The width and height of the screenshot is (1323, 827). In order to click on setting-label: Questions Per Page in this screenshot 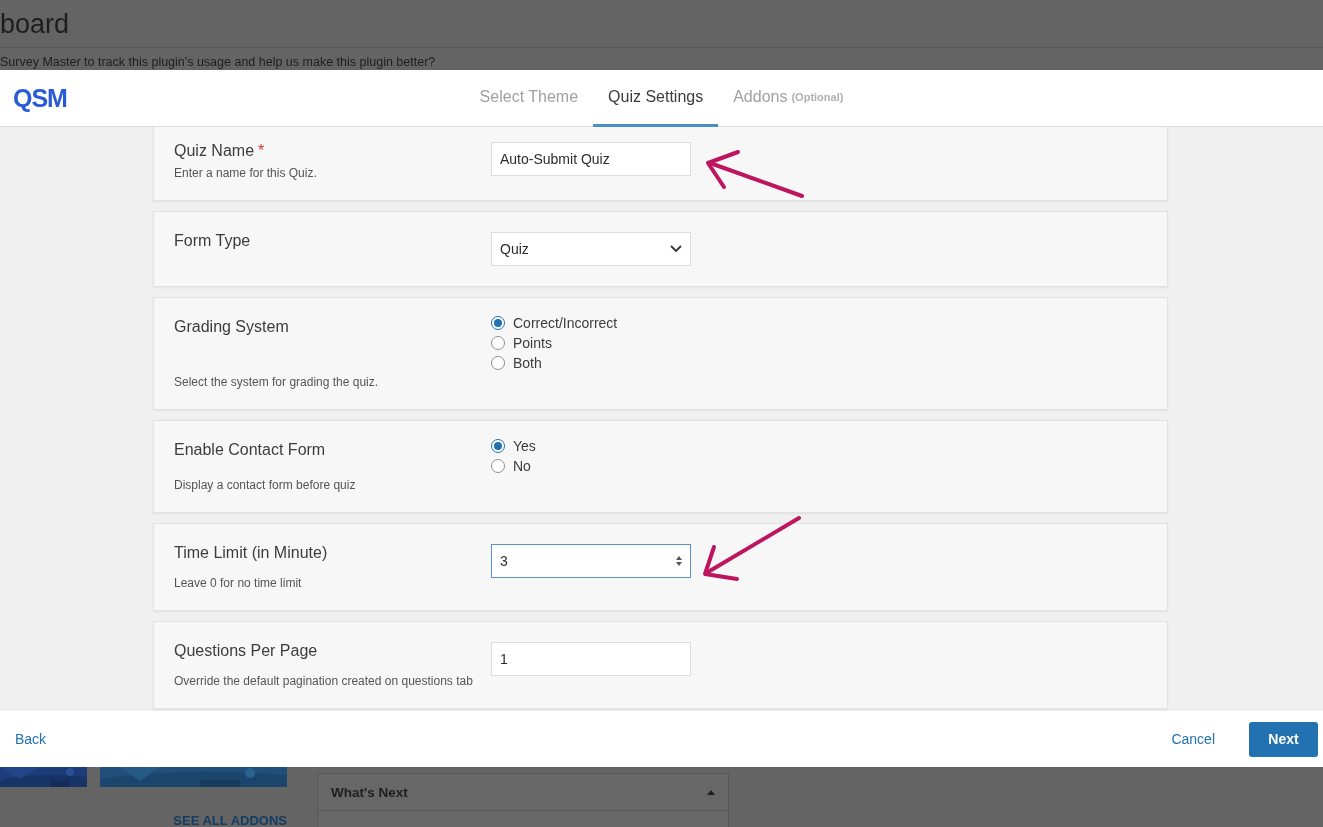, I will do `click(246, 651)`.